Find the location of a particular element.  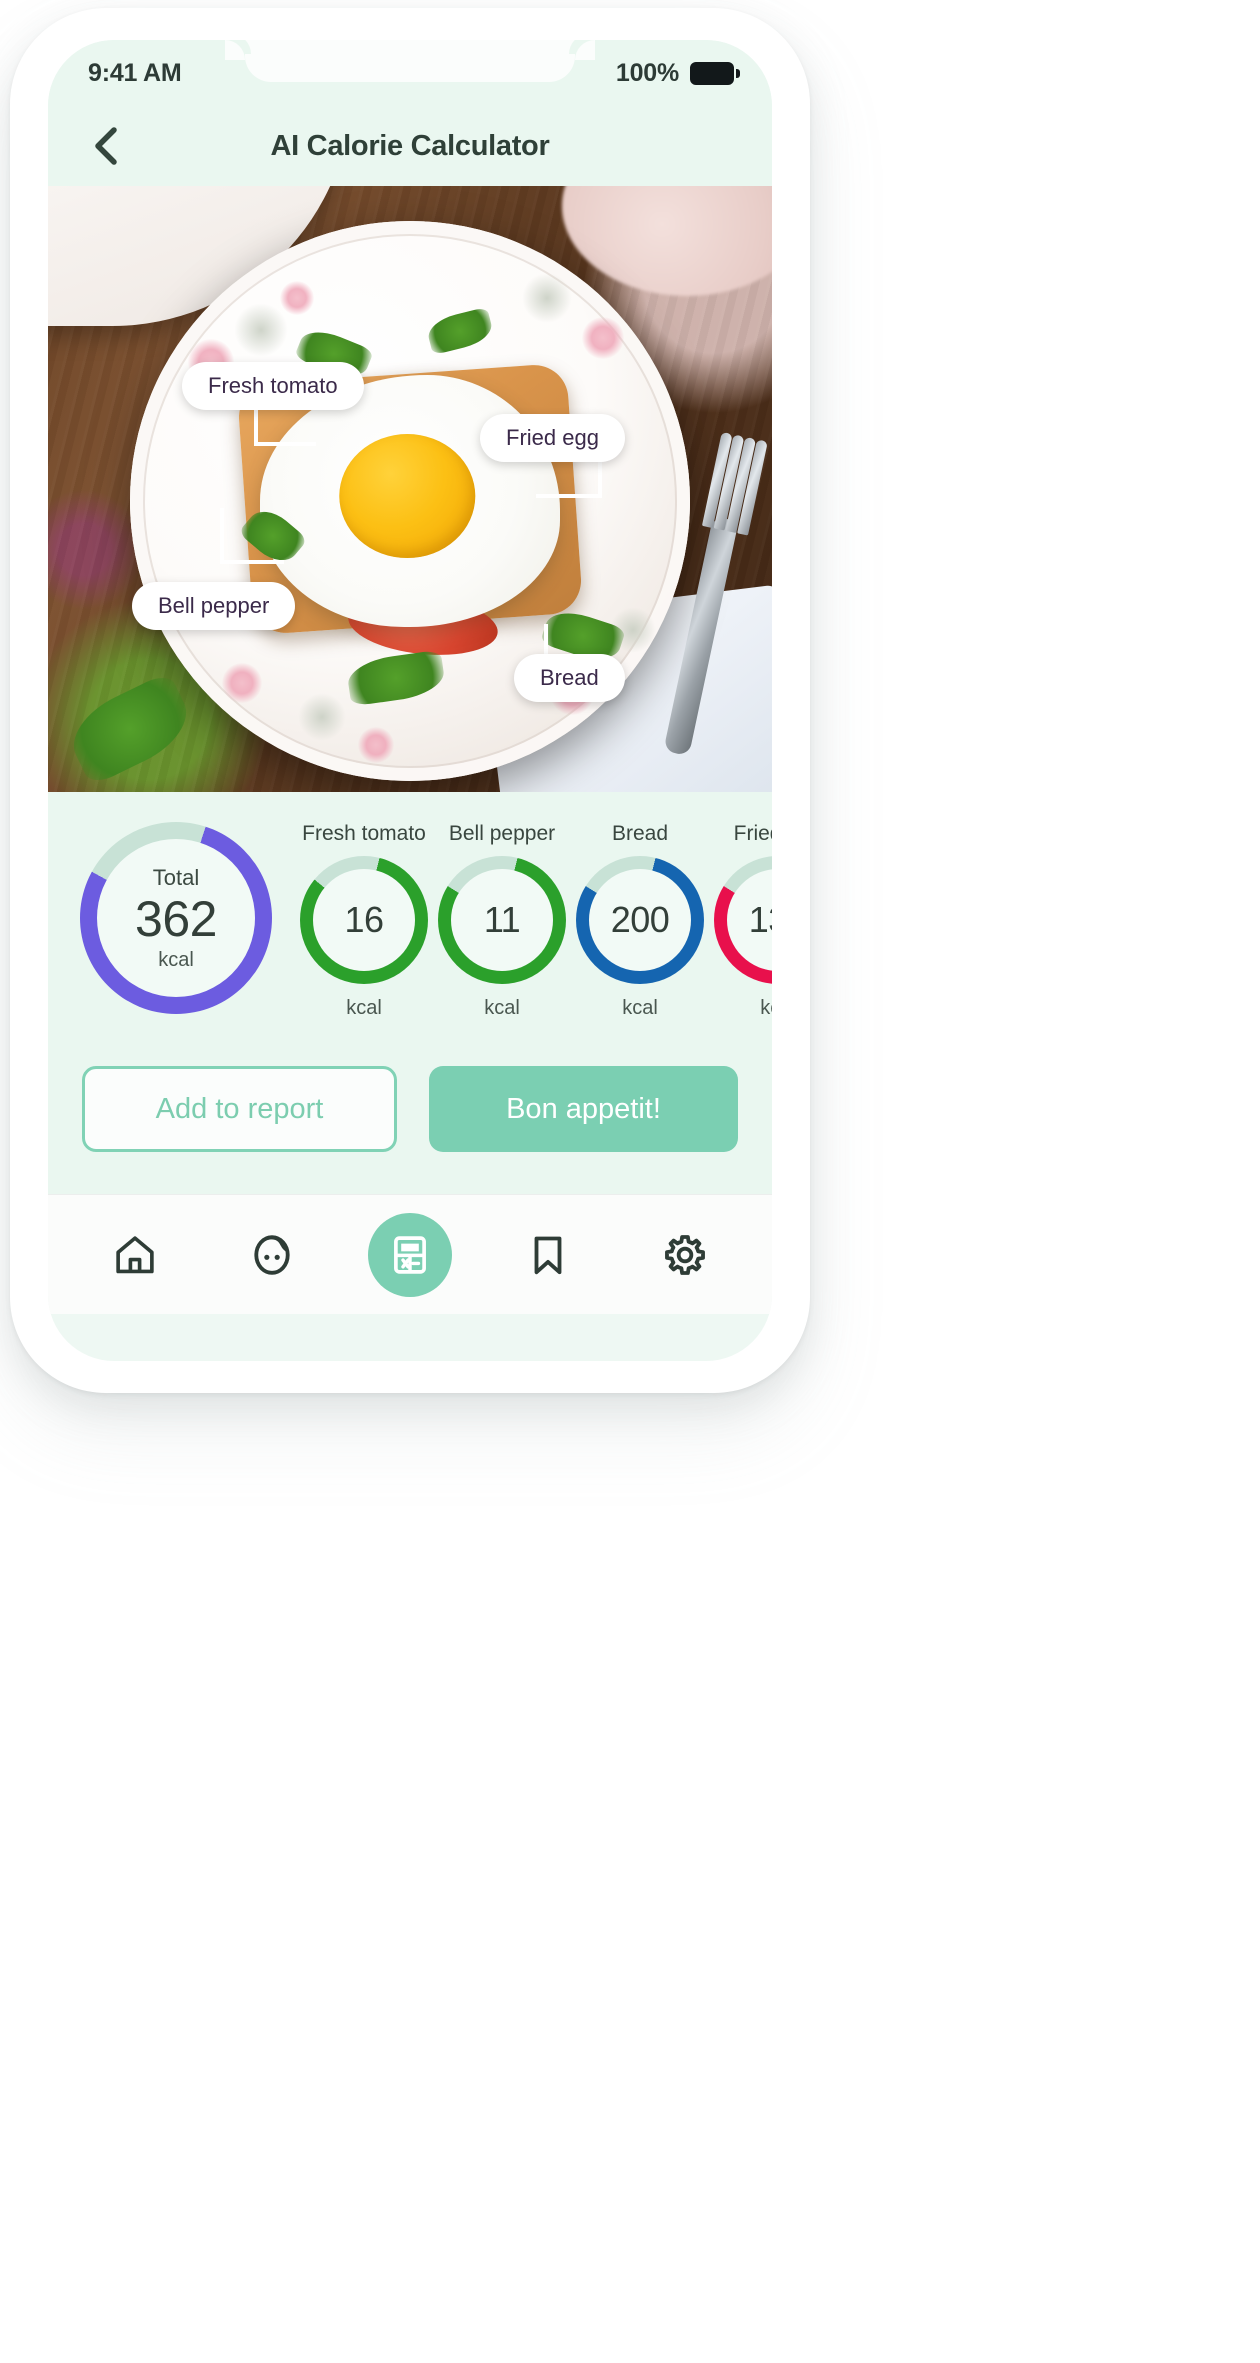

label-bread: Bread is located at coordinates (569, 678).